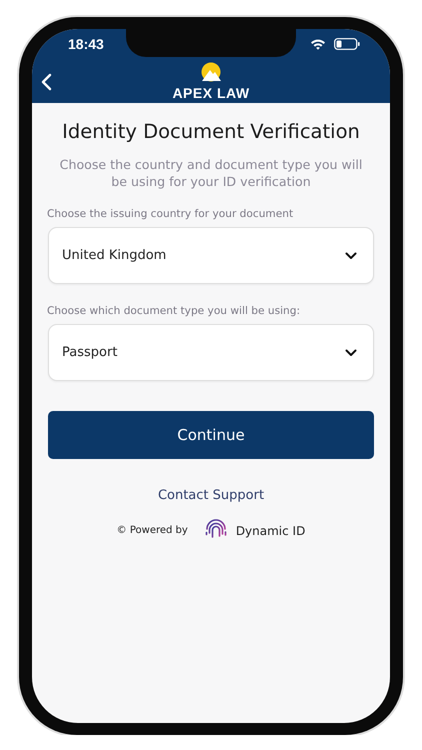 This screenshot has width=422, height=750. What do you see at coordinates (211, 435) in the screenshot?
I see `continue-button: Continue` at bounding box center [211, 435].